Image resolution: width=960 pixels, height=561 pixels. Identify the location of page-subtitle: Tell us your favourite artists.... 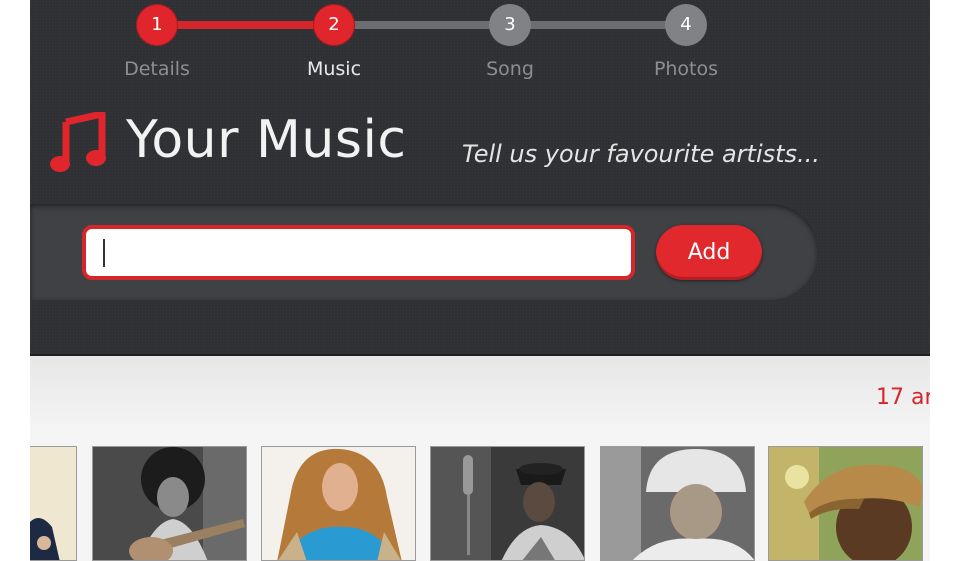
(641, 154).